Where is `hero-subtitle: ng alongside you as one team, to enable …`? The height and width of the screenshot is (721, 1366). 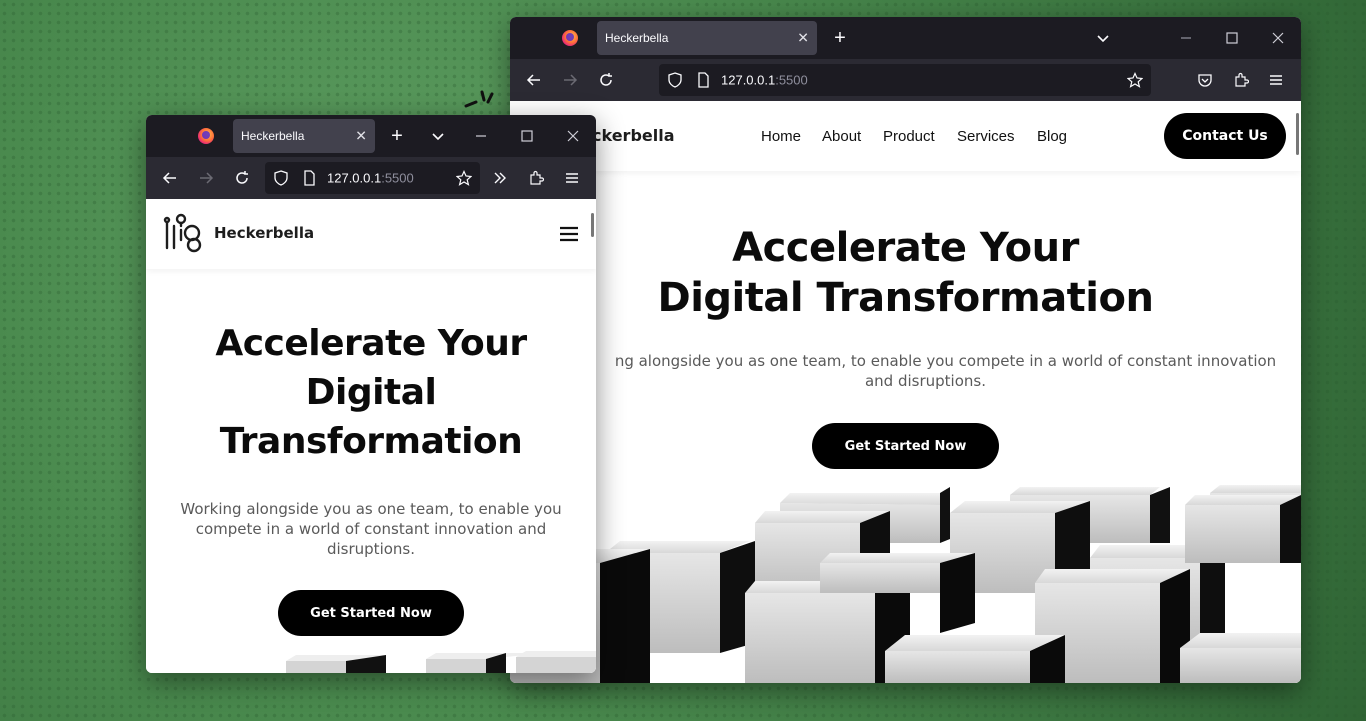 hero-subtitle: ng alongside you as one team, to enable … is located at coordinates (945, 371).